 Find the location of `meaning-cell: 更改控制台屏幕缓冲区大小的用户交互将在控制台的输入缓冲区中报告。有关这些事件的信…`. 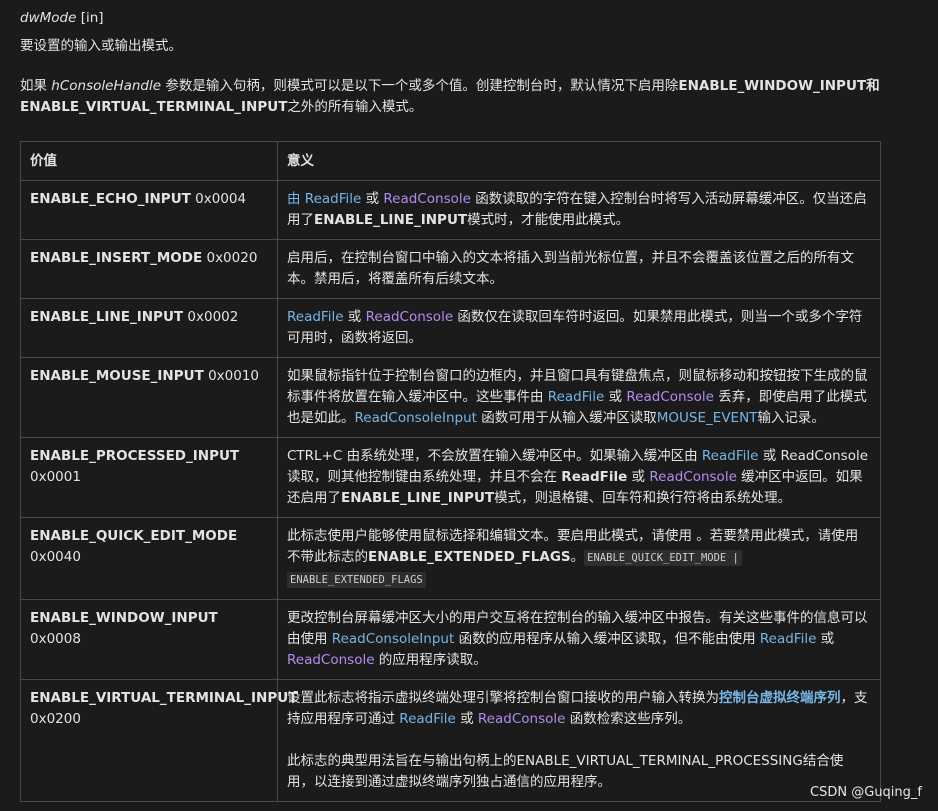

meaning-cell: 更改控制台屏幕缓冲区大小的用户交互将在控制台的输入缓冲区中报告。有关这些事件的信… is located at coordinates (579, 639).